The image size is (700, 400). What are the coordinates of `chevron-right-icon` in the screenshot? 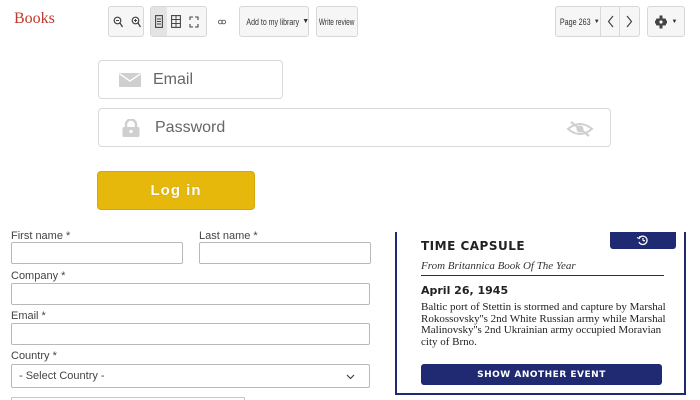 It's located at (629, 21).